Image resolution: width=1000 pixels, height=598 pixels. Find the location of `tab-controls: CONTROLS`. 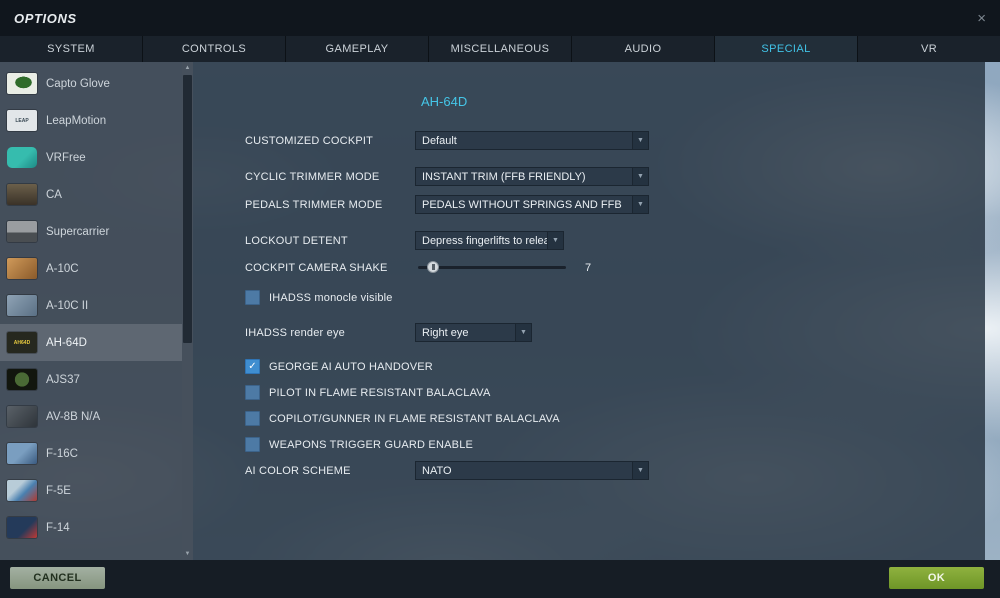

tab-controls: CONTROLS is located at coordinates (214, 49).